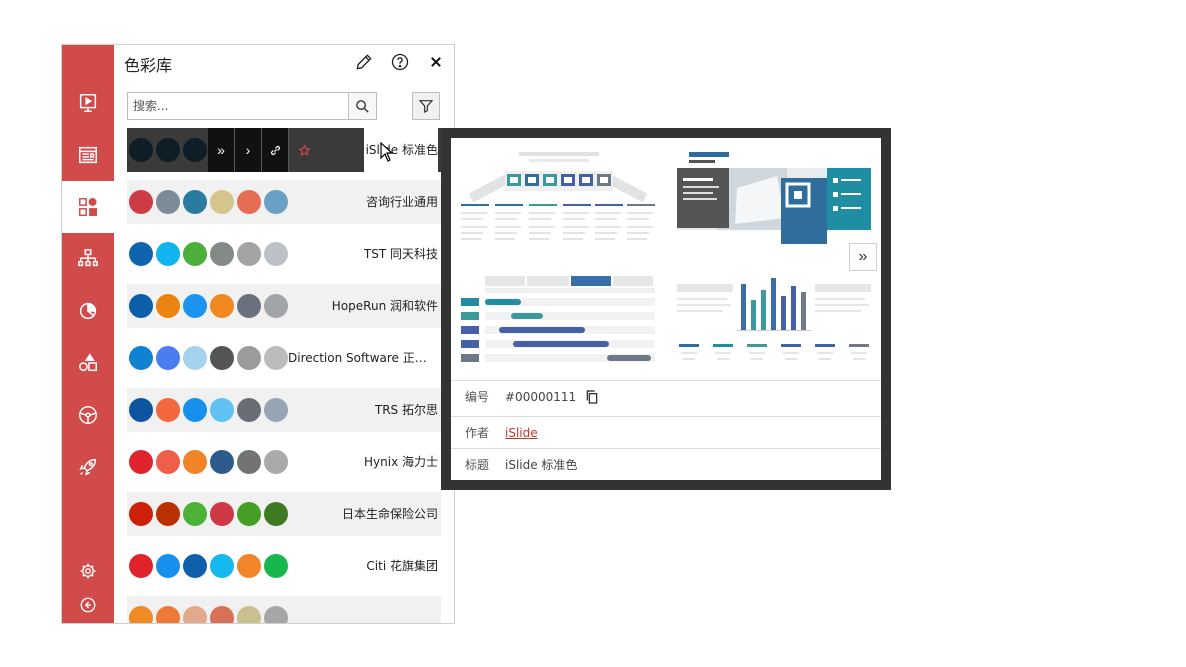 The image size is (1186, 667). Describe the element at coordinates (238, 106) in the screenshot. I see `search-input` at that location.